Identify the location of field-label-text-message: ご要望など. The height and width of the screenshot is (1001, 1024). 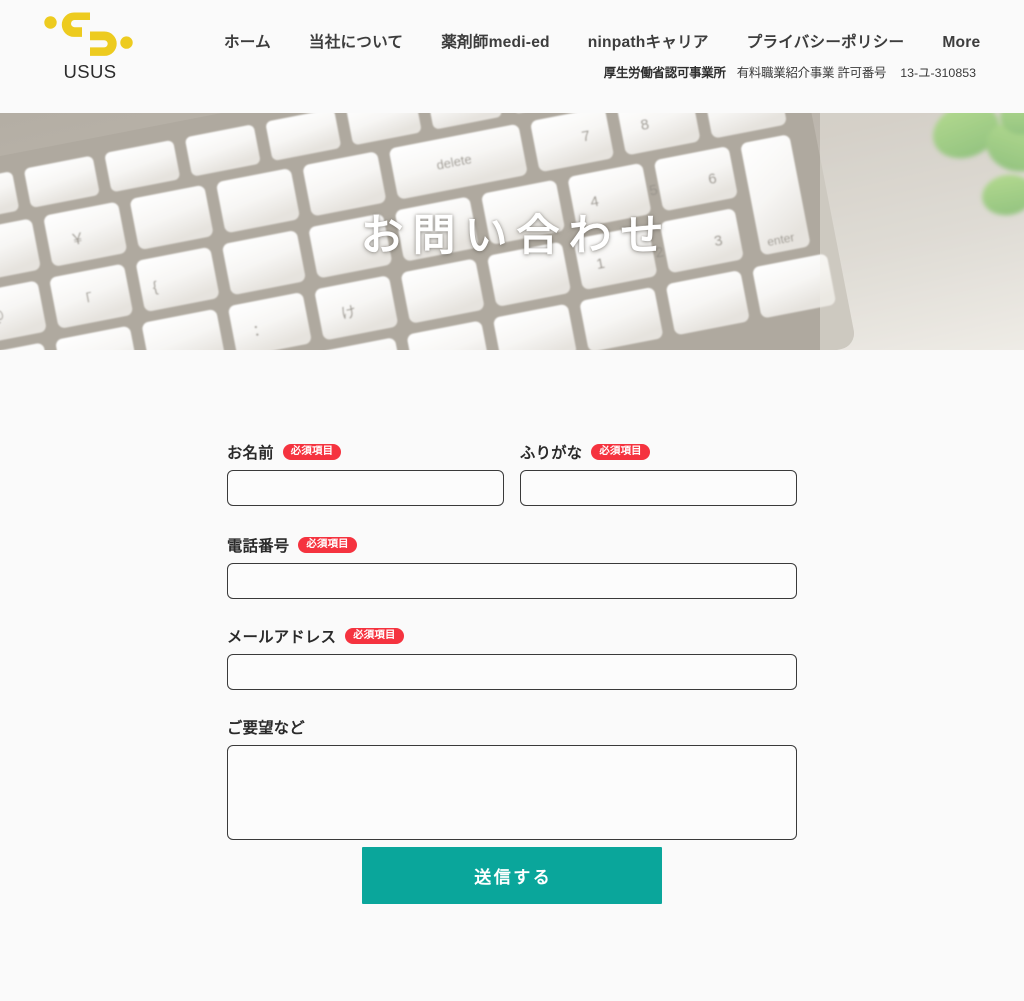
(266, 728).